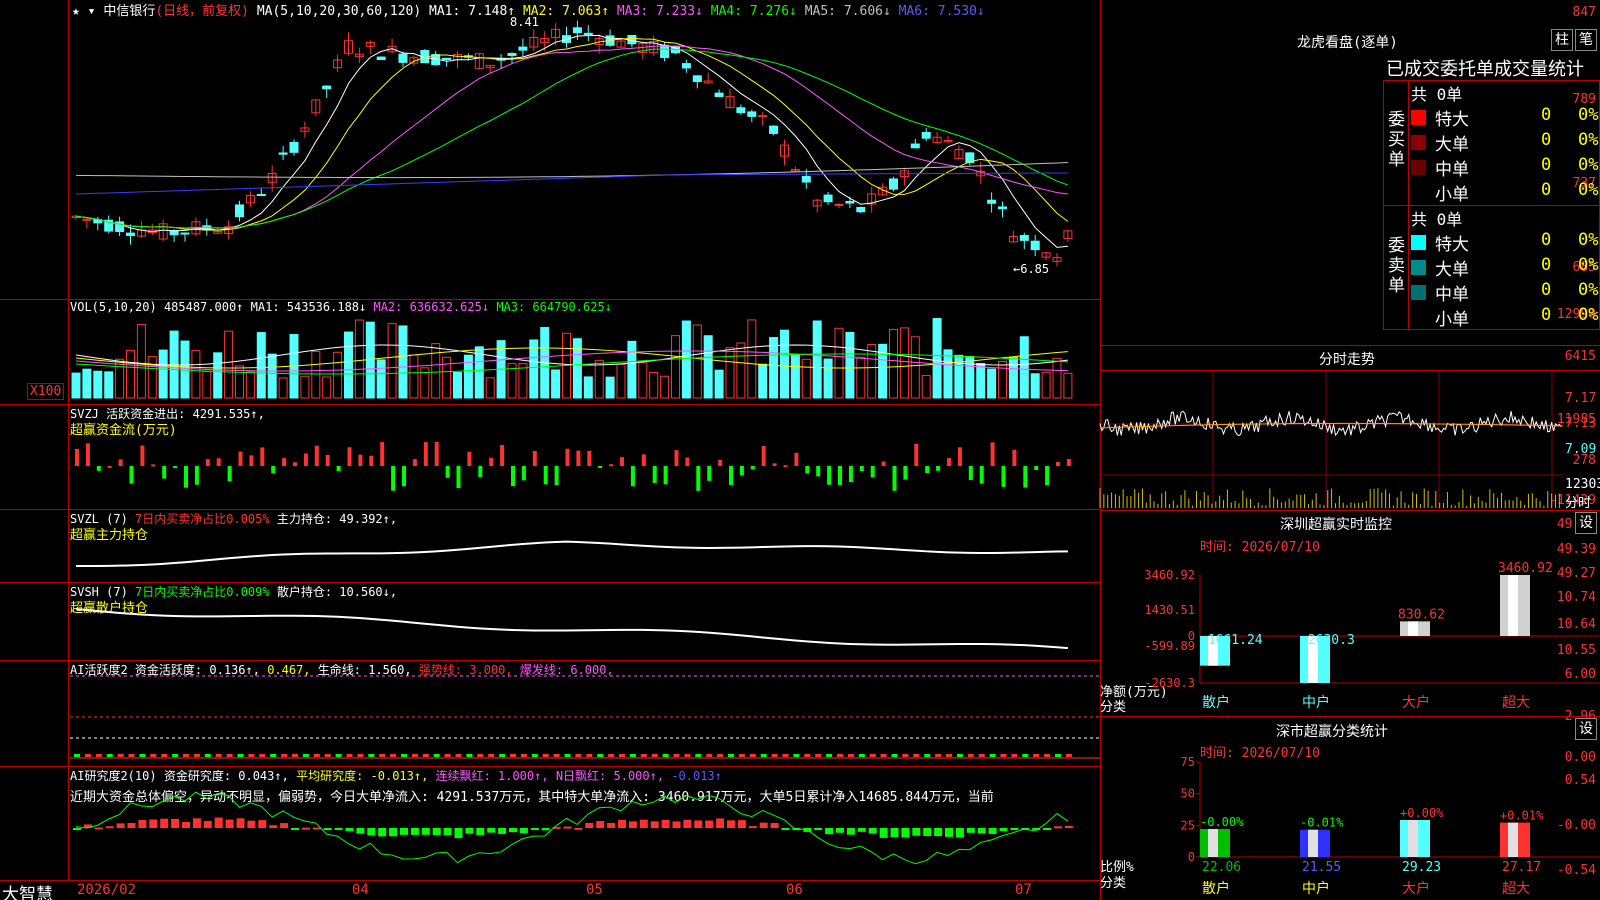  What do you see at coordinates (1316, 702) in the screenshot?
I see `monitor-category: 中户` at bounding box center [1316, 702].